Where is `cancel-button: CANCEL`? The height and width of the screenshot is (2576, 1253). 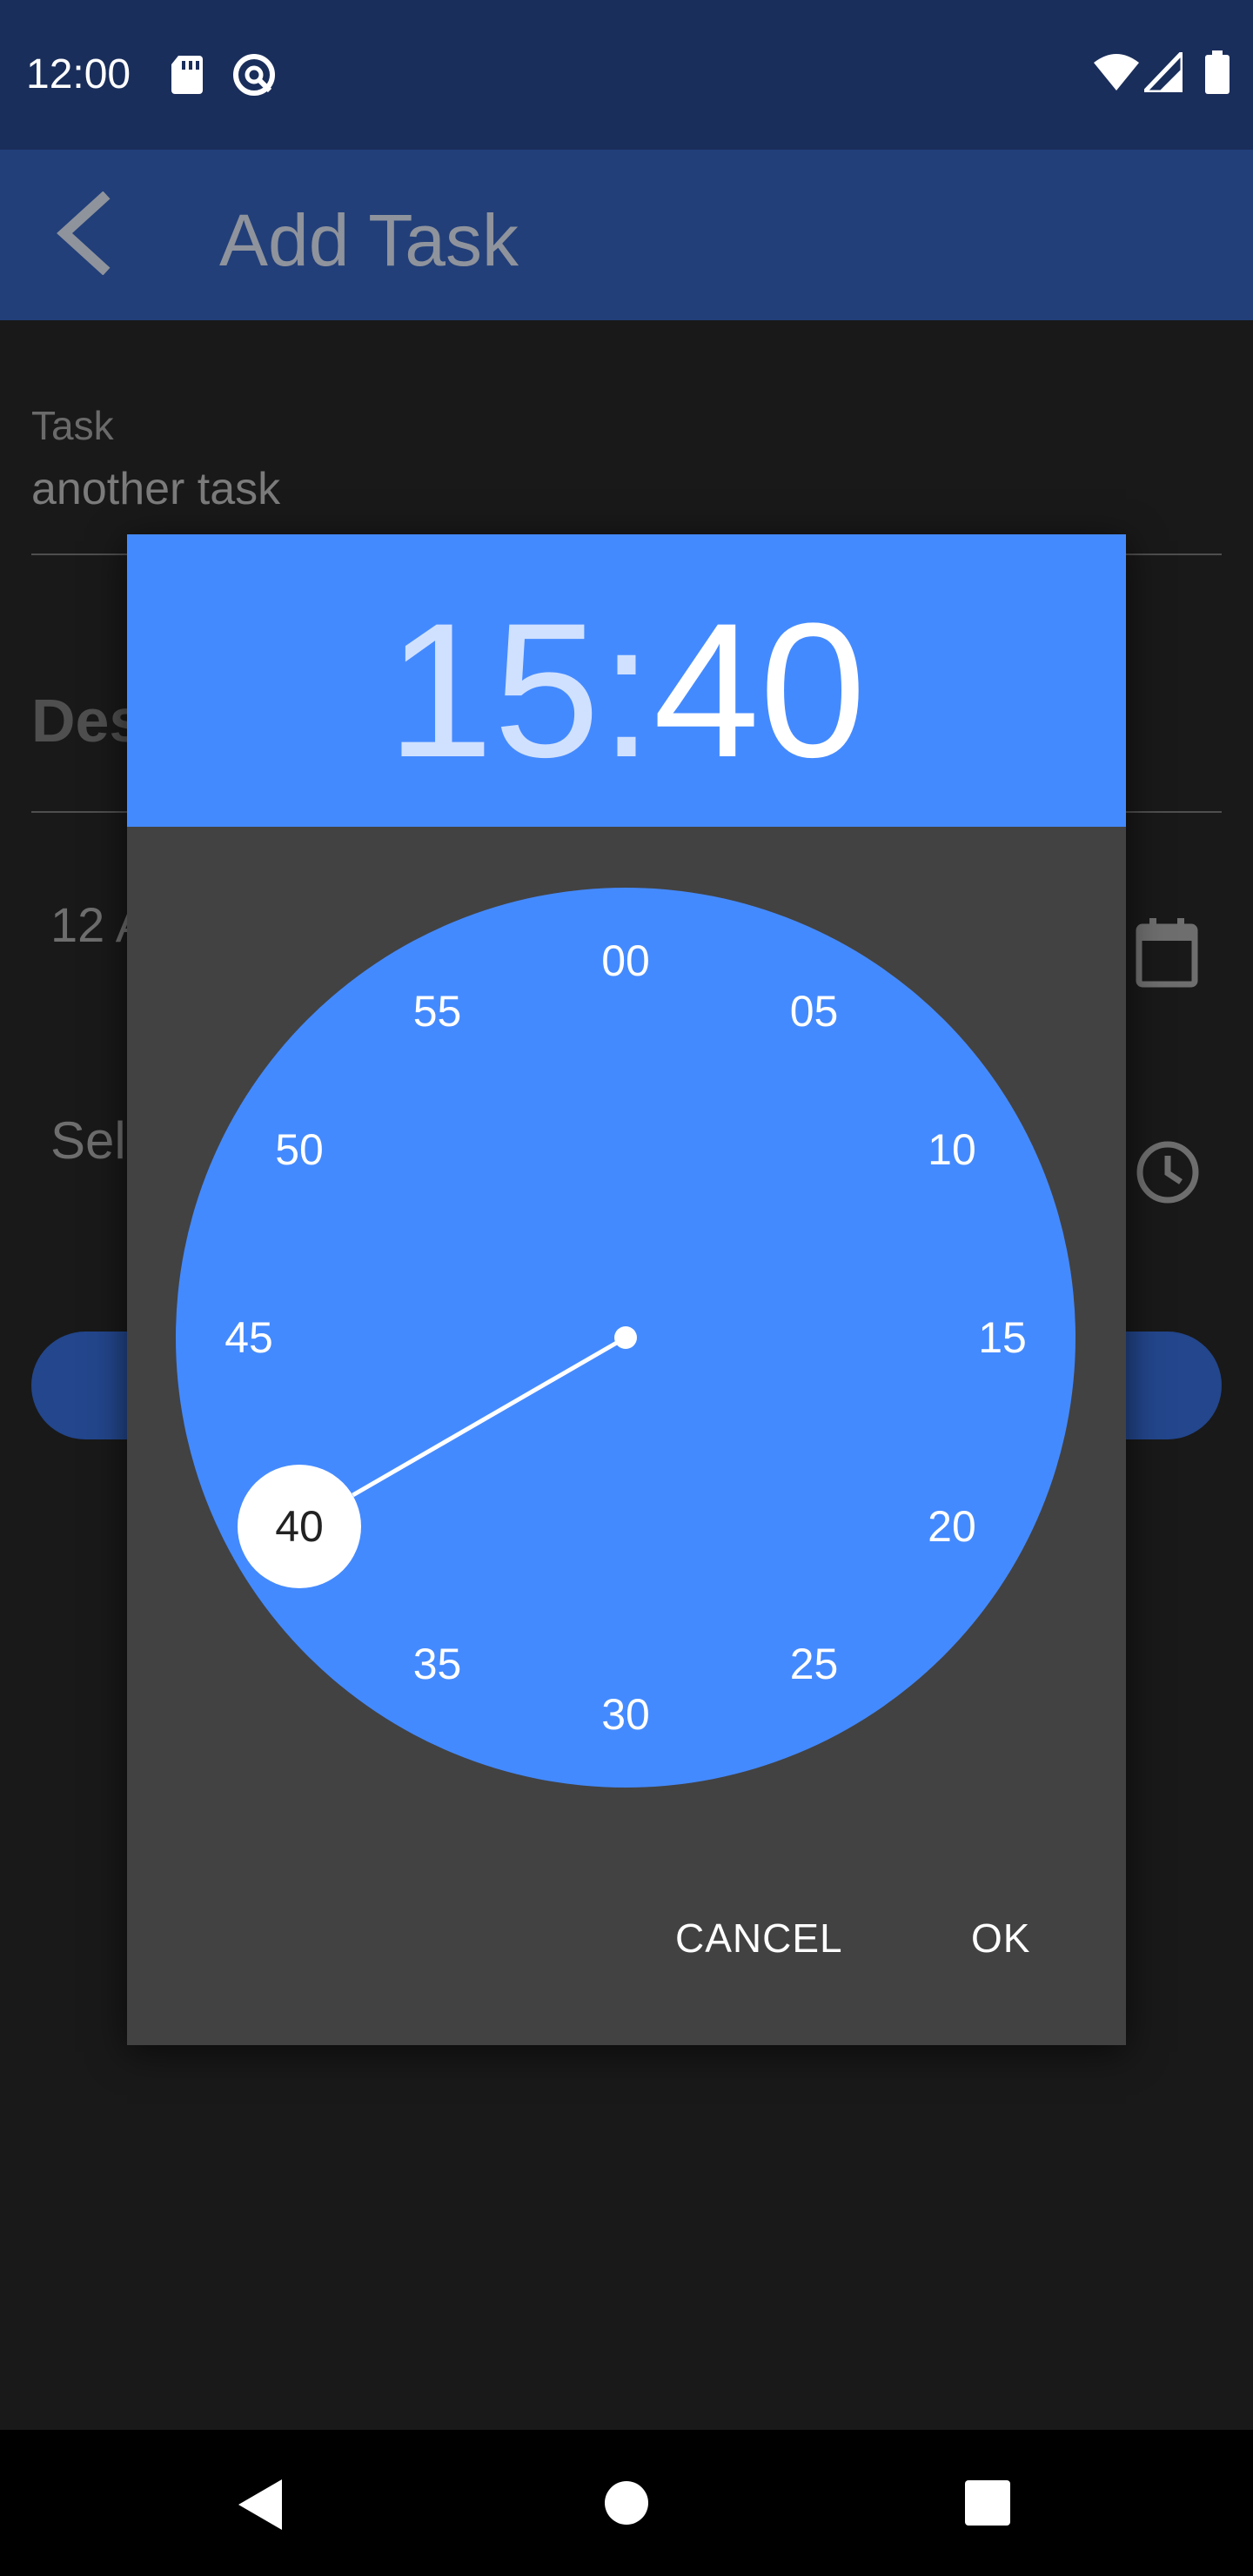 cancel-button: CANCEL is located at coordinates (759, 1938).